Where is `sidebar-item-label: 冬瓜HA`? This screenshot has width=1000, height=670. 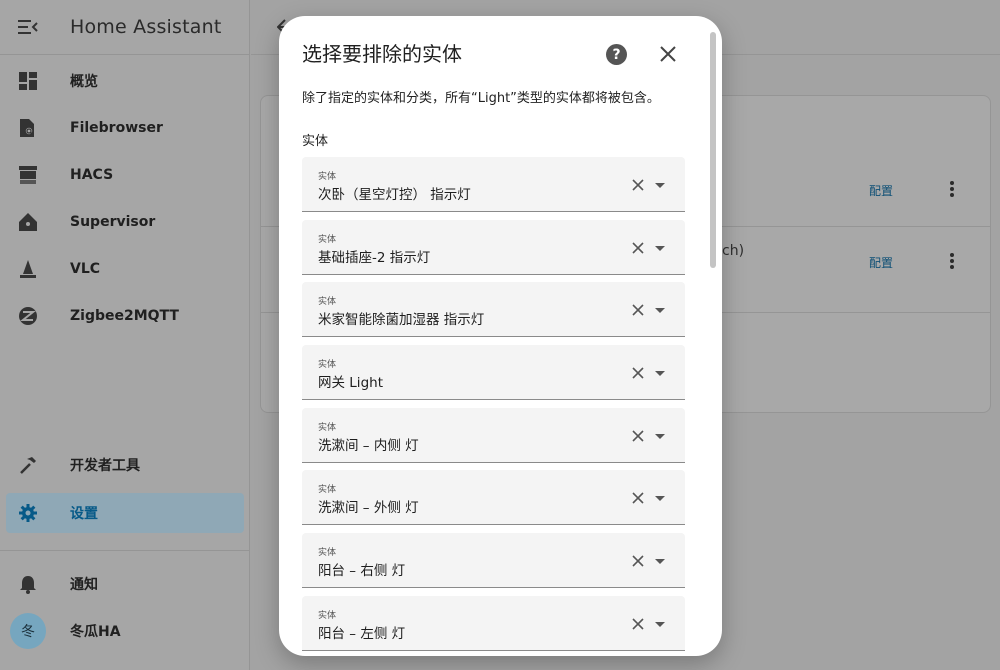 sidebar-item-label: 冬瓜HA is located at coordinates (95, 632).